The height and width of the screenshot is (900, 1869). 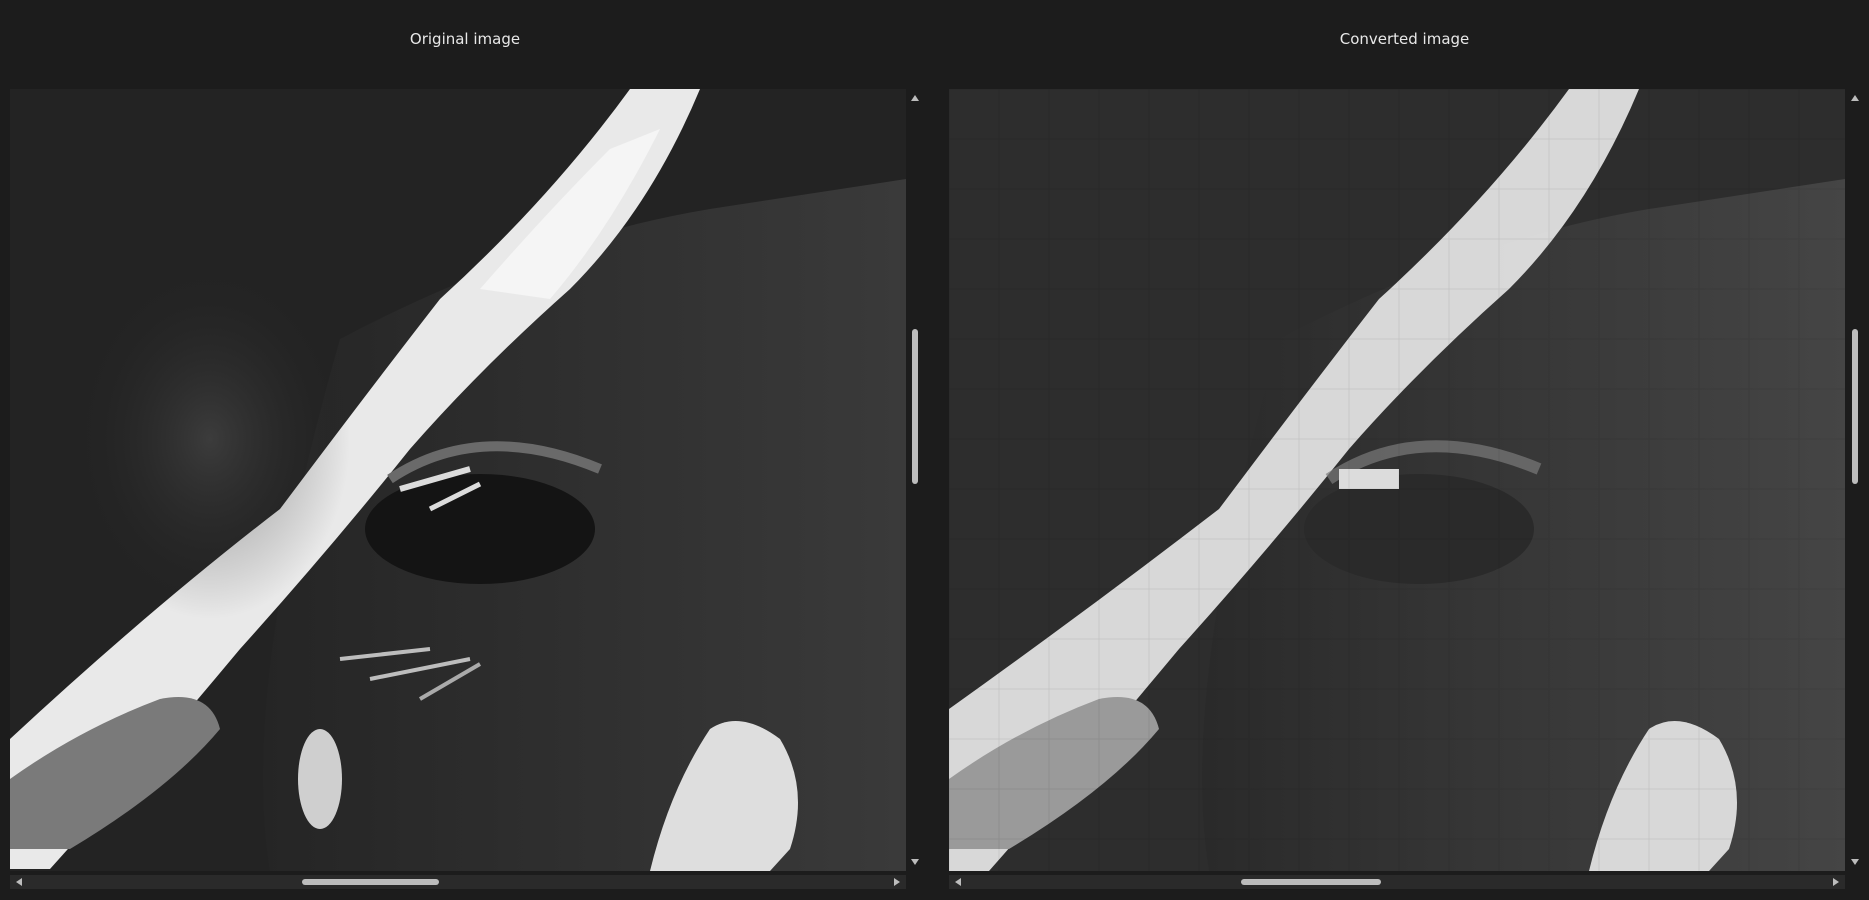 I want to click on original-horizontal-scrollbar, so click(x=458, y=882).